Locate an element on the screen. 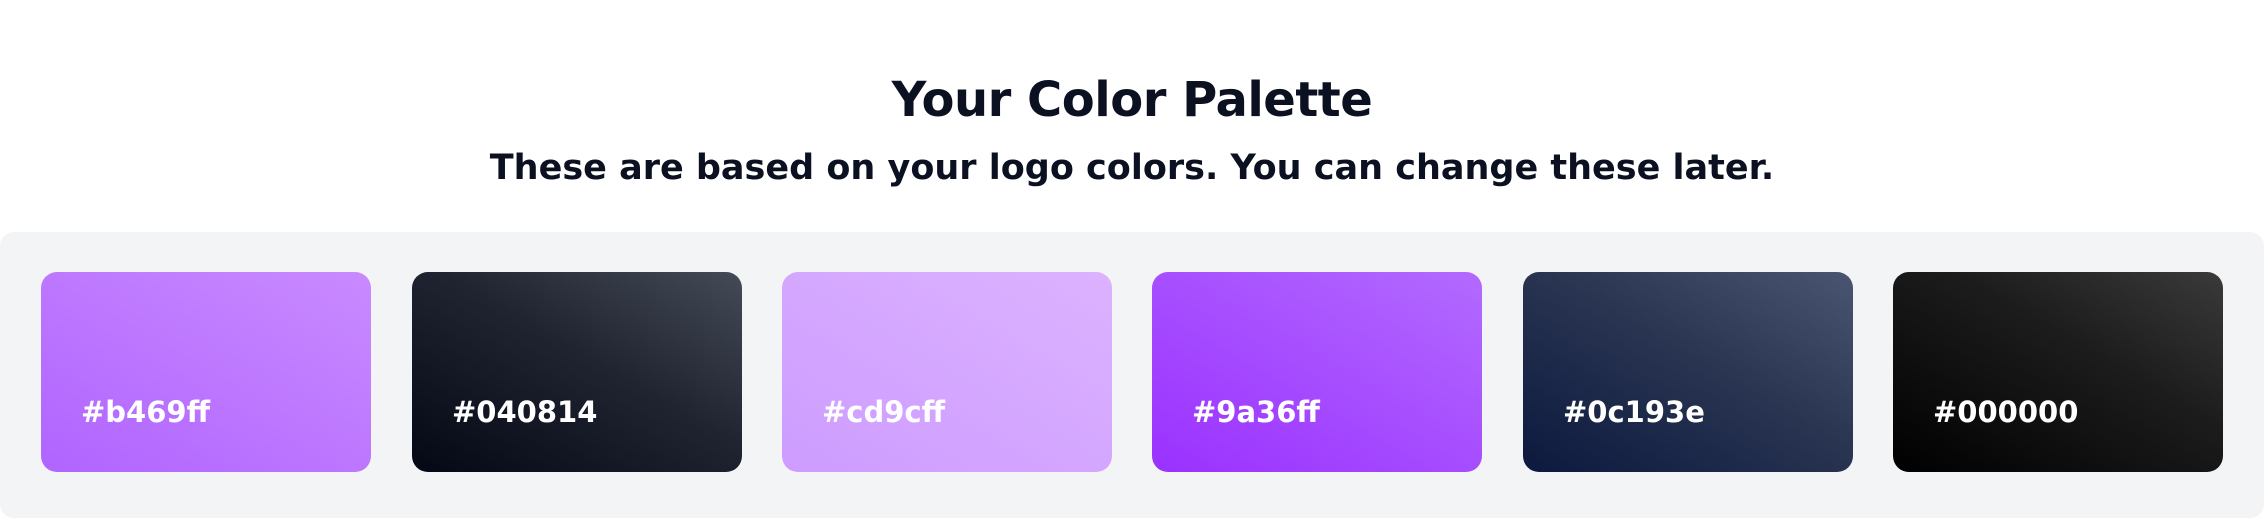 Image resolution: width=2264 pixels, height=532 pixels. swatch-hex-label: #b469ff is located at coordinates (146, 412).